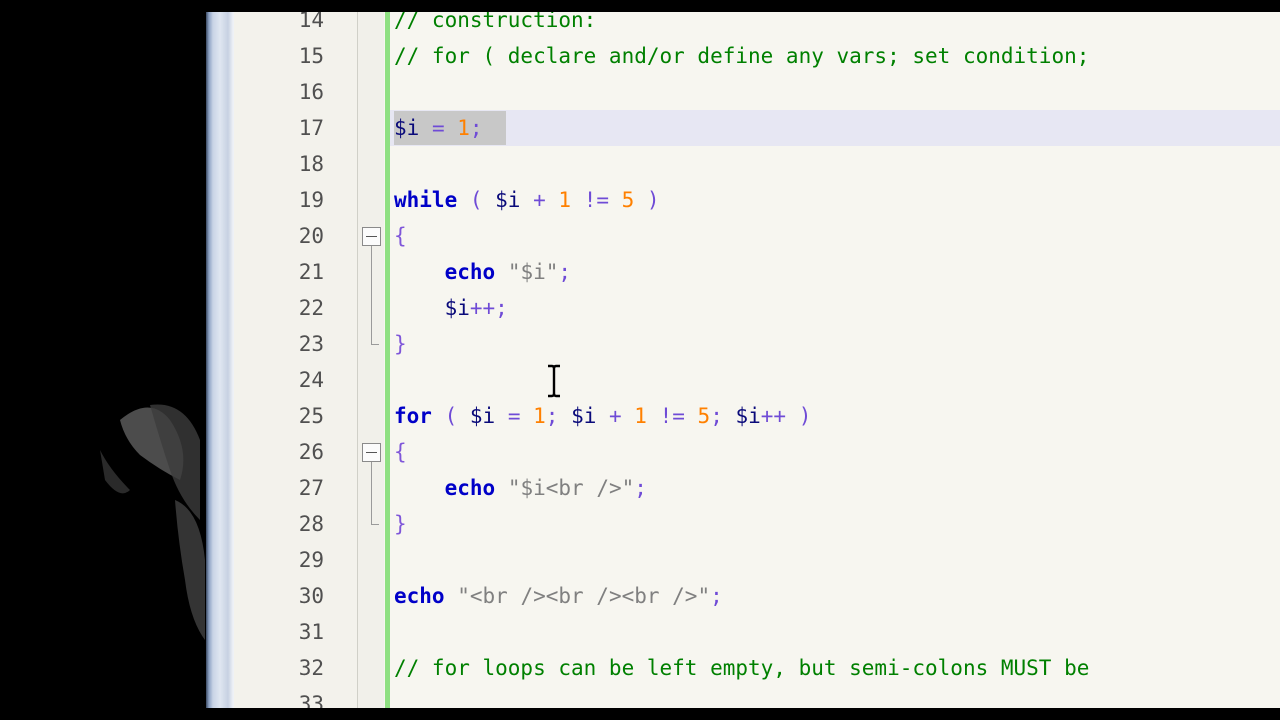 The image size is (1280, 720). I want to click on code-line: $i++;, so click(451, 308).